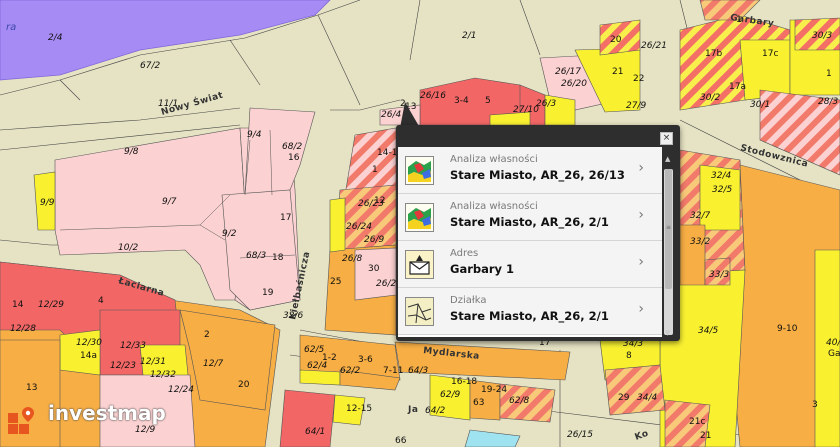 The width and height of the screenshot is (840, 447). Describe the element at coordinates (697, 422) in the screenshot. I see `parcel-label: 21c` at that location.